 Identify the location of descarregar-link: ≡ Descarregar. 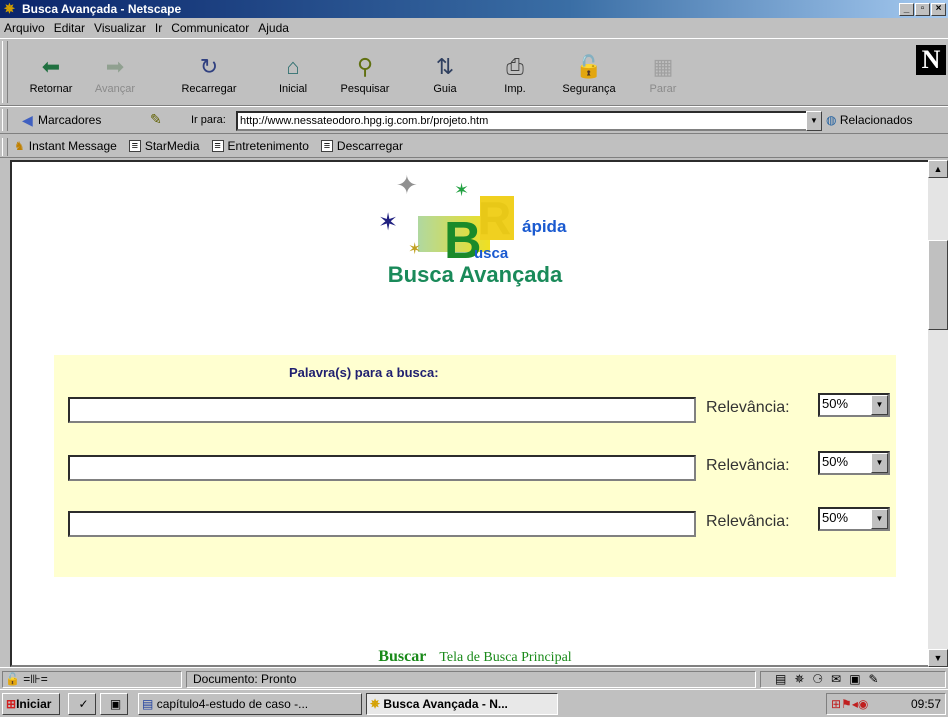
(361, 146).